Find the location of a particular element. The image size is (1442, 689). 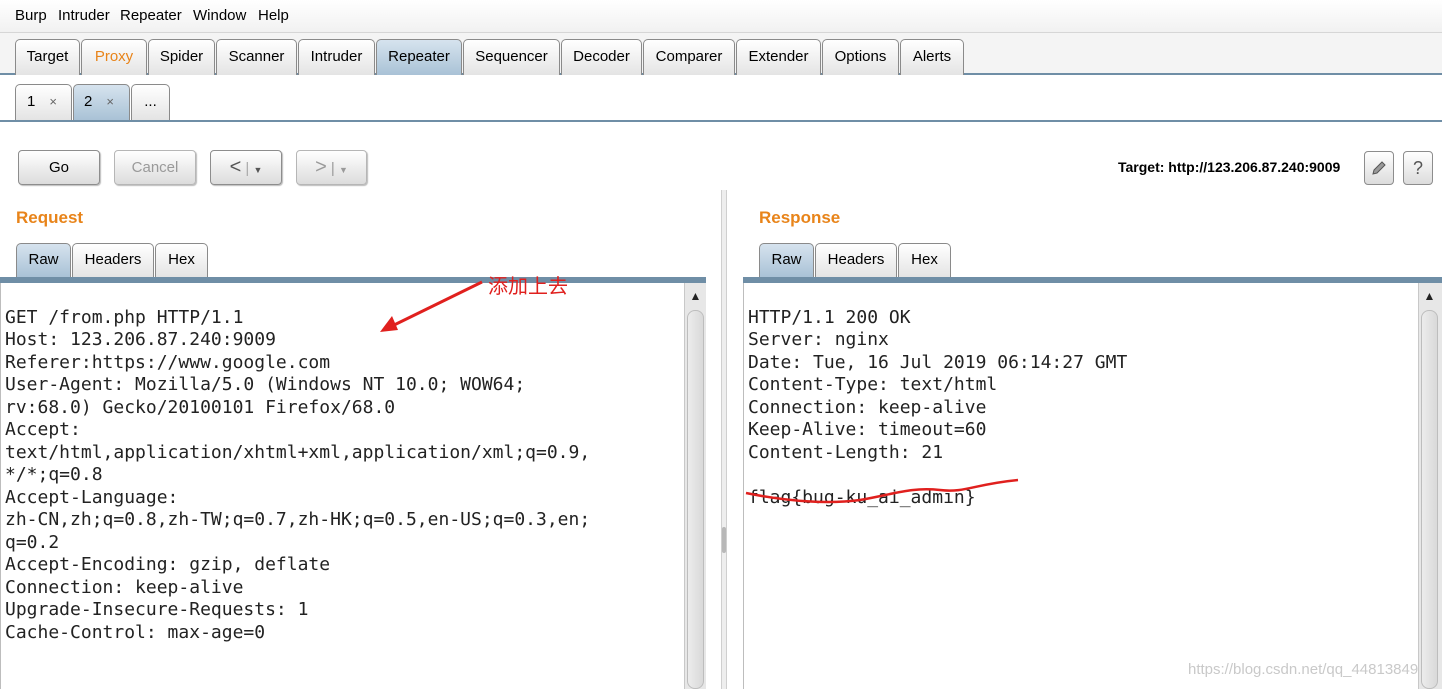

annotation-overlay is located at coordinates (699, 392).